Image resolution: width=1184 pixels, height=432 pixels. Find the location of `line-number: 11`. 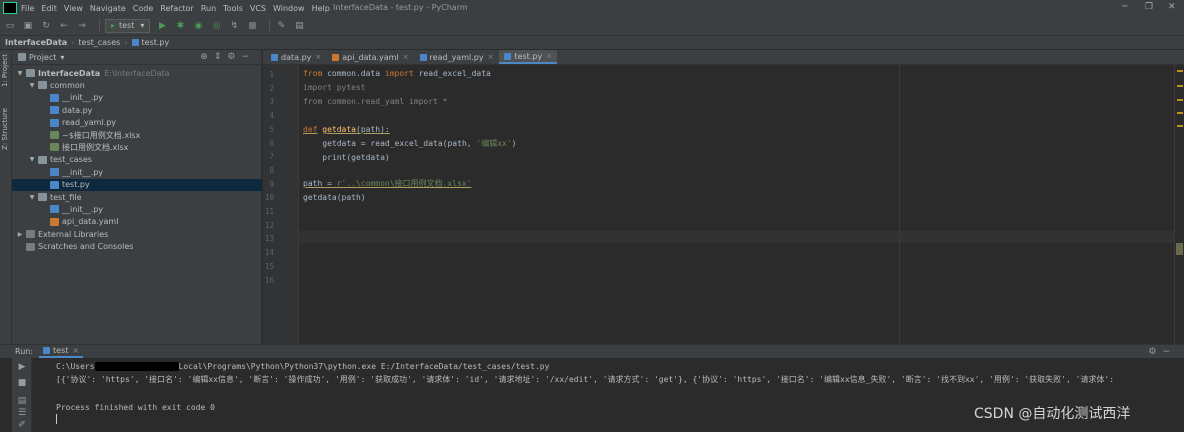

line-number: 11 is located at coordinates (269, 211).